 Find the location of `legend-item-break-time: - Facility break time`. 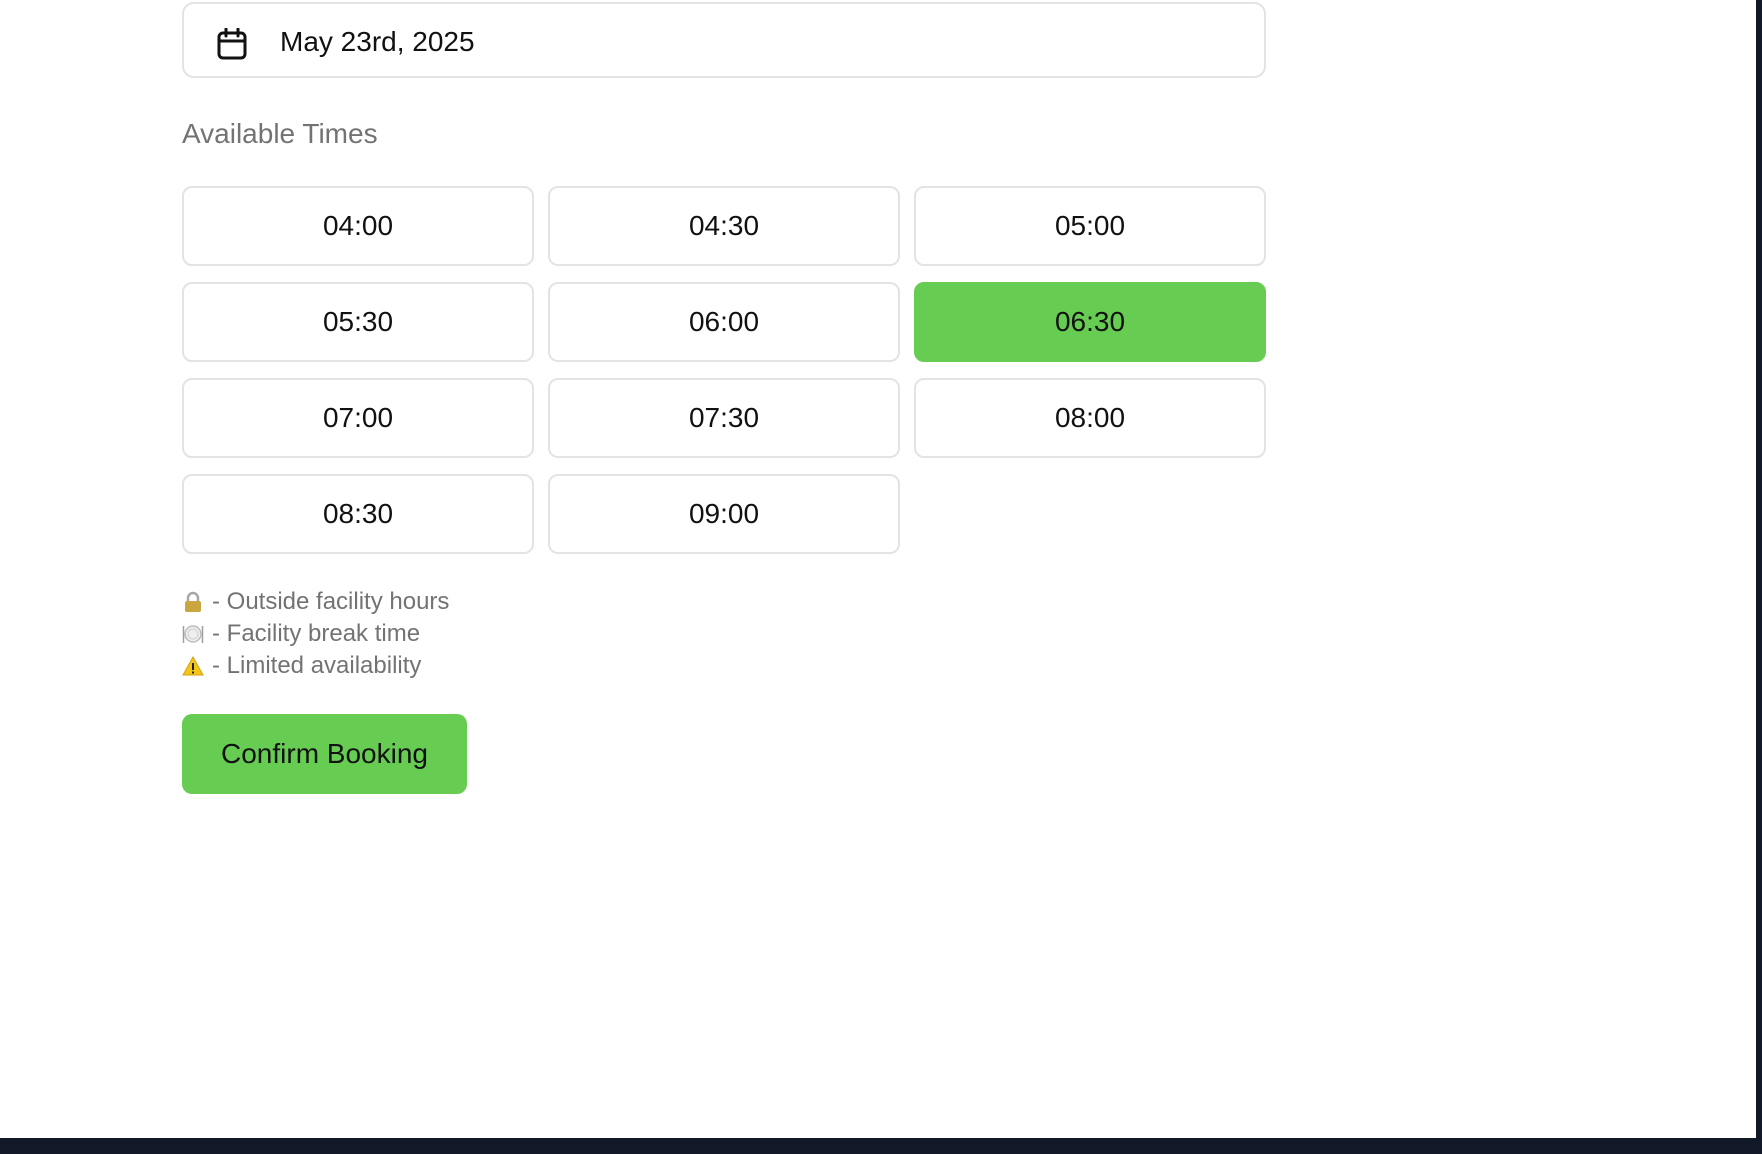

legend-item-break-time: - Facility break time is located at coordinates (315, 634).